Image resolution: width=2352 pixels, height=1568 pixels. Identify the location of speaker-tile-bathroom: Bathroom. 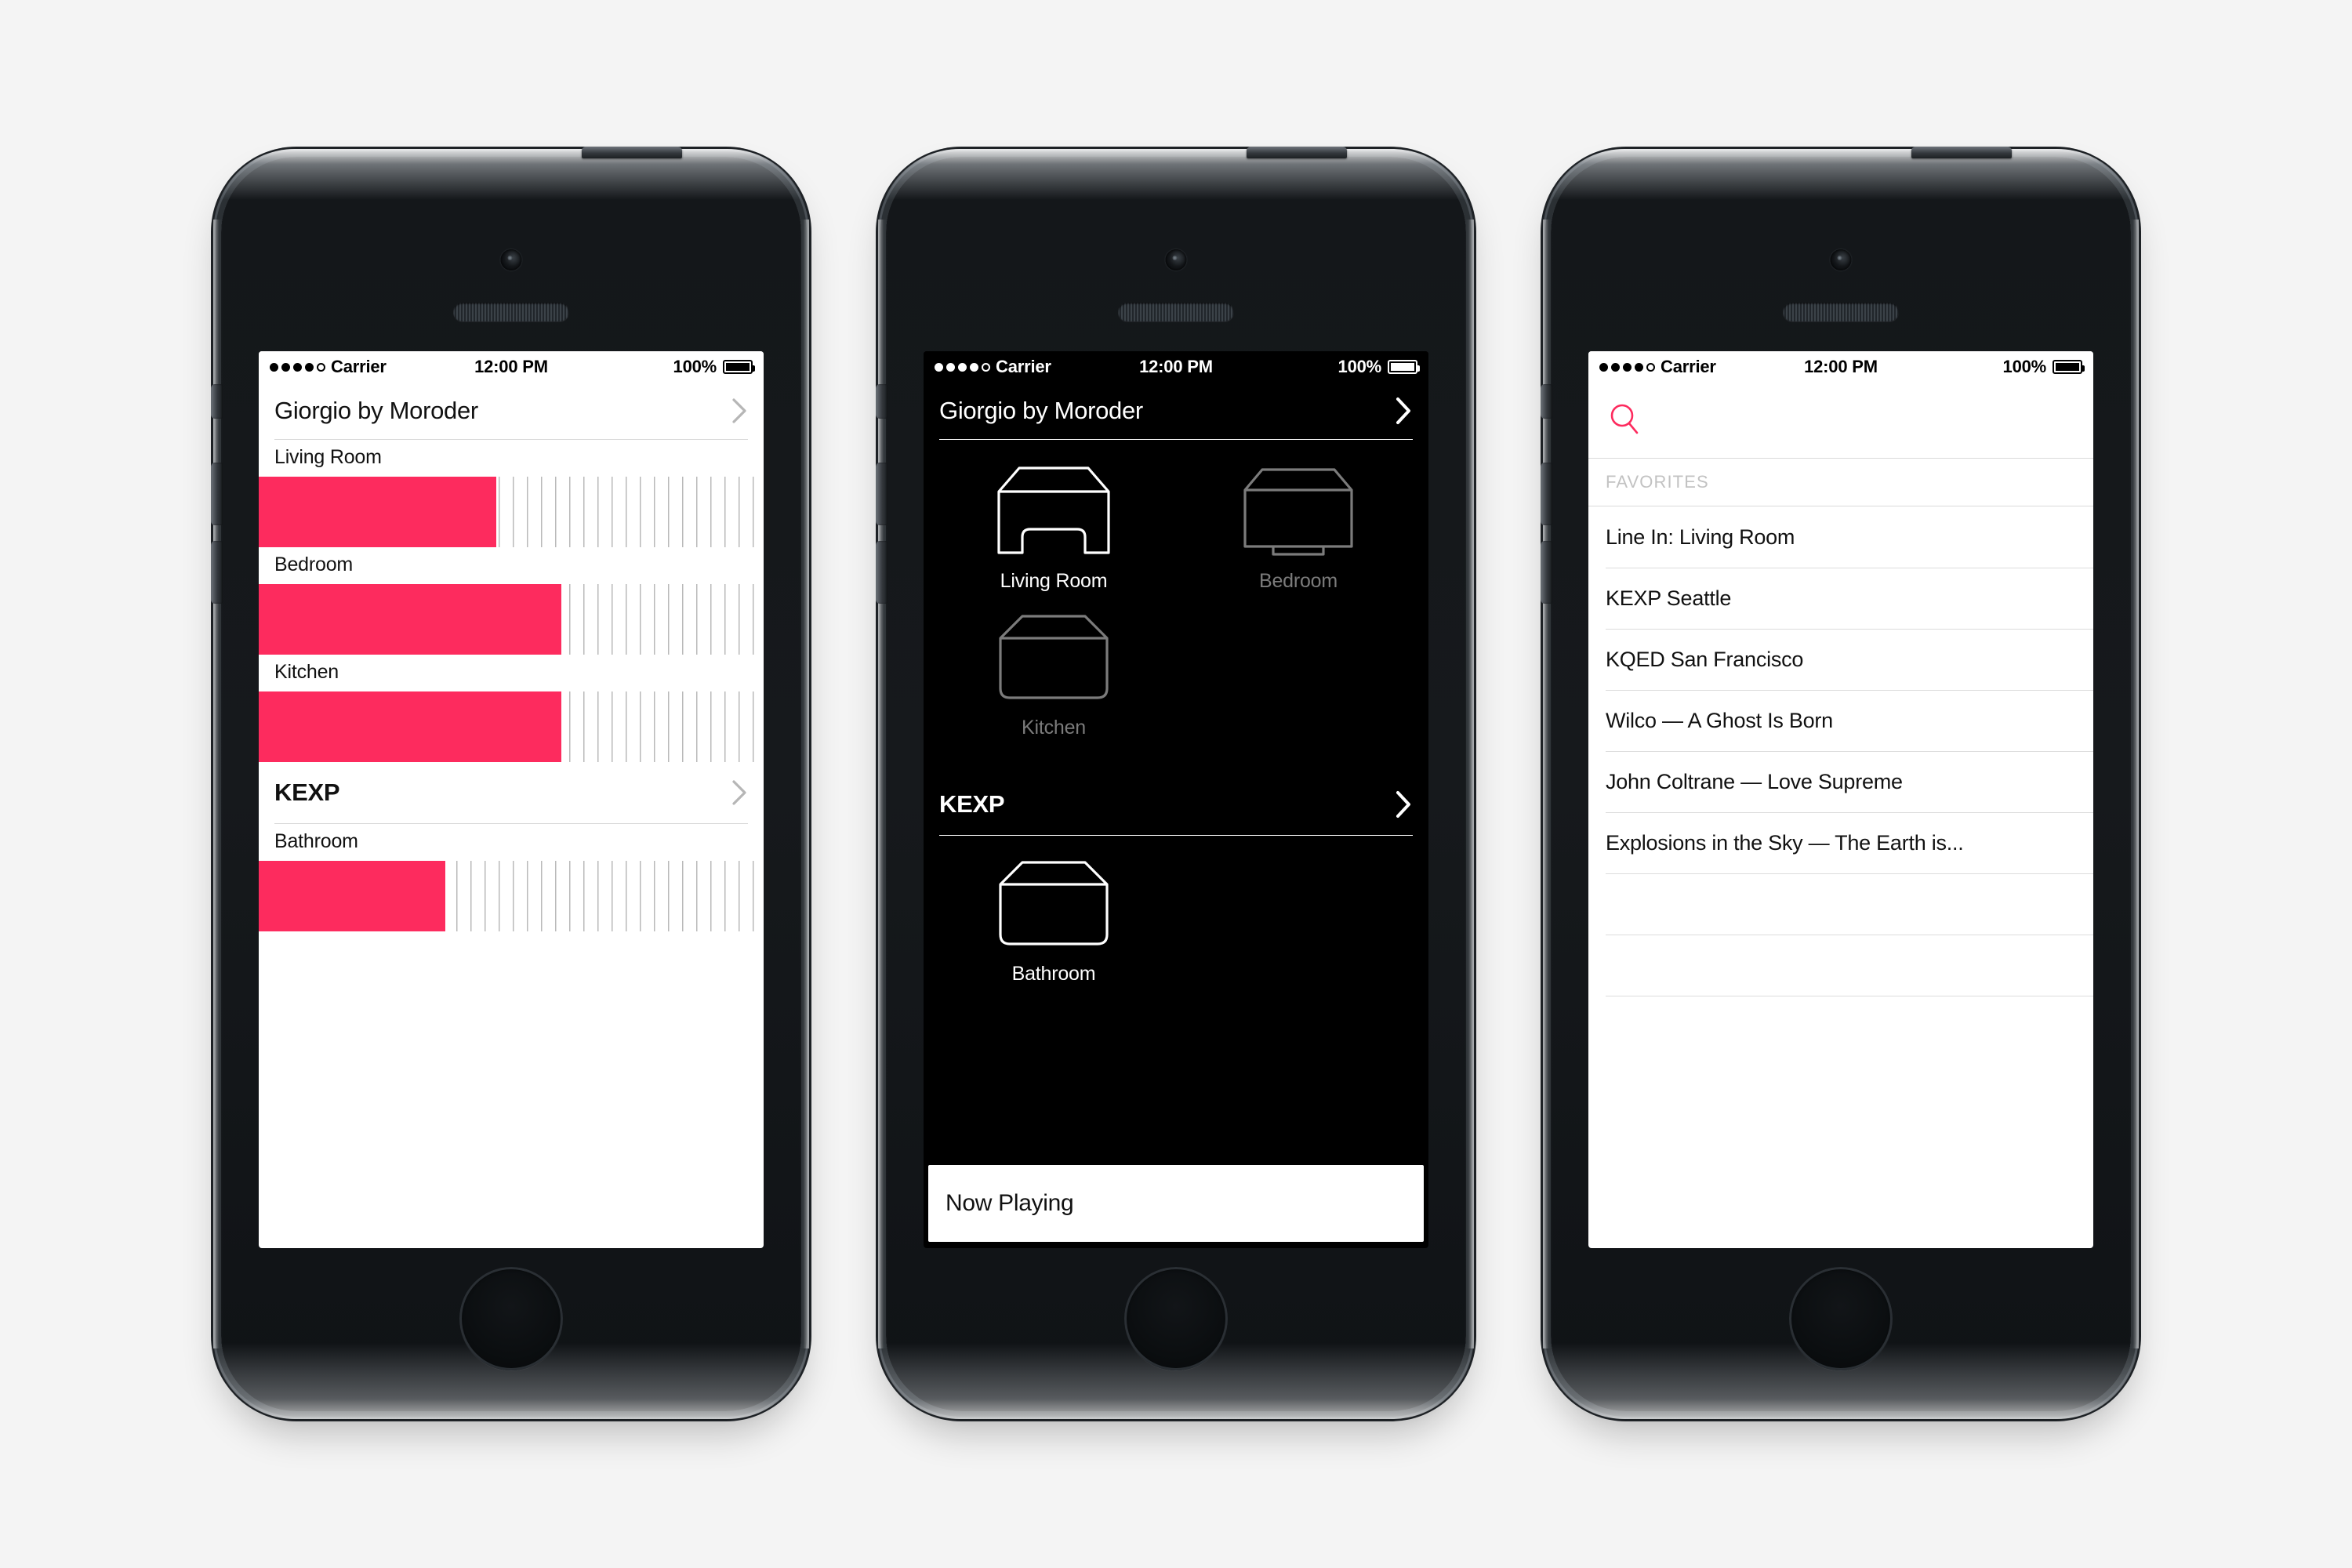
(1053, 919).